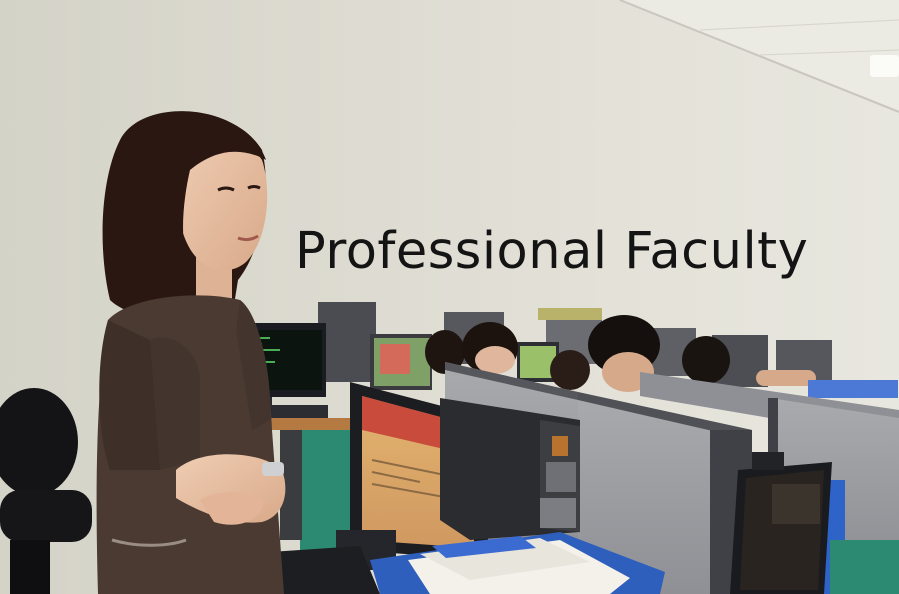 This screenshot has width=899, height=594. What do you see at coordinates (552, 251) in the screenshot?
I see `caption-text: Professional Faculty` at bounding box center [552, 251].